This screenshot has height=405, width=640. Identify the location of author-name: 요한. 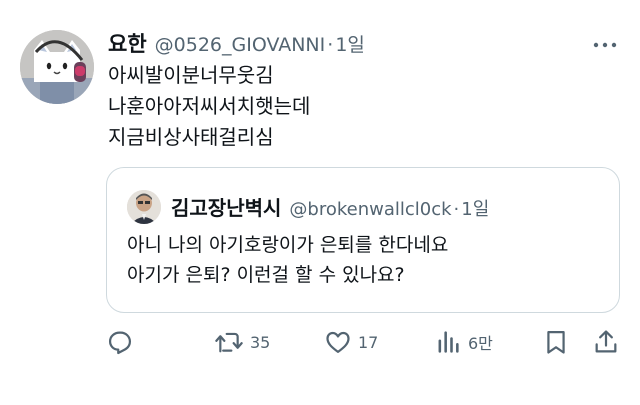
(127, 43).